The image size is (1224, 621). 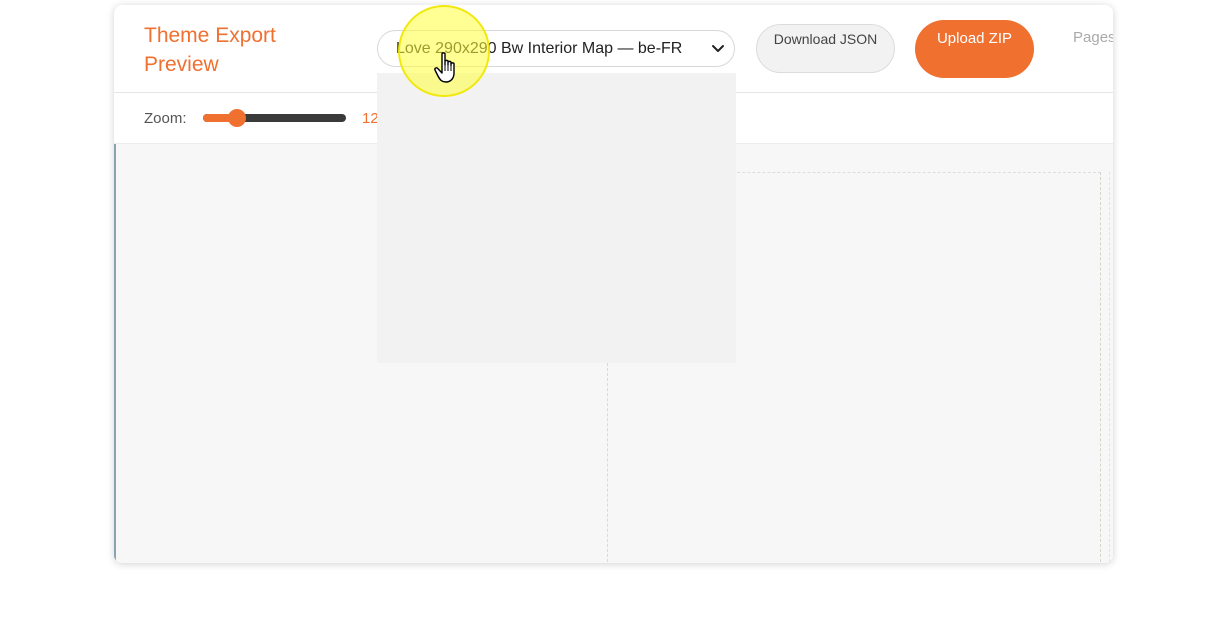 What do you see at coordinates (237, 118) in the screenshot?
I see `zoom-slider-thumb` at bounding box center [237, 118].